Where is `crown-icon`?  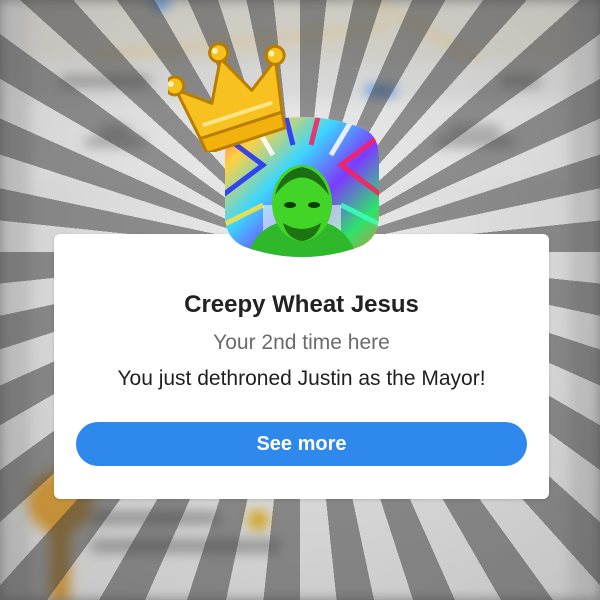
crown-icon is located at coordinates (233, 92).